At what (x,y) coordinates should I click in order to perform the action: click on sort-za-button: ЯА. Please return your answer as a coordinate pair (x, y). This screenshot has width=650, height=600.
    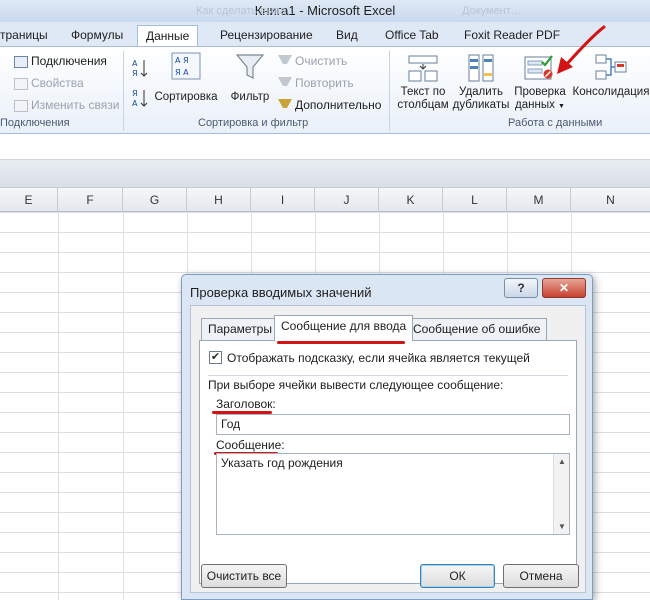
    Looking at the image, I should click on (140, 97).